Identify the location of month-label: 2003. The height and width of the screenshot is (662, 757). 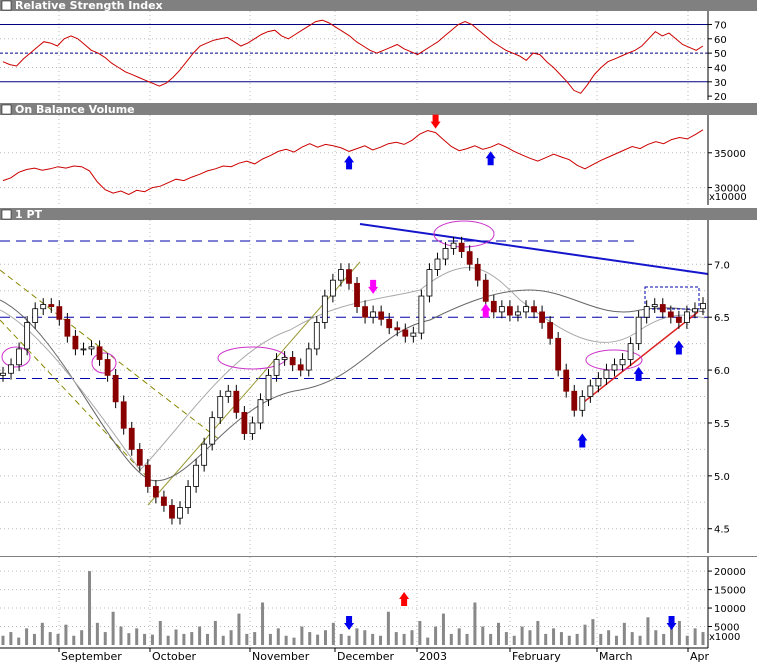
(433, 656).